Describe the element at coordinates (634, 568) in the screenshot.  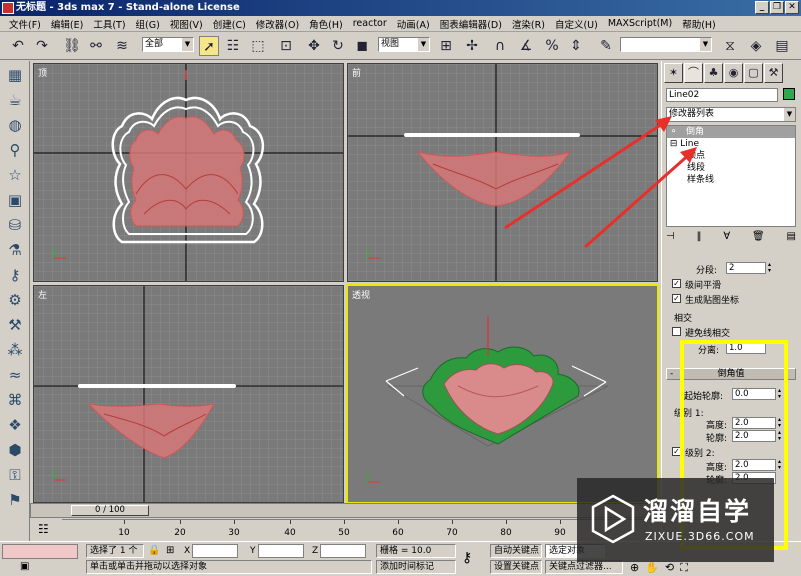
I see `zoom-icon: ⊕` at that location.